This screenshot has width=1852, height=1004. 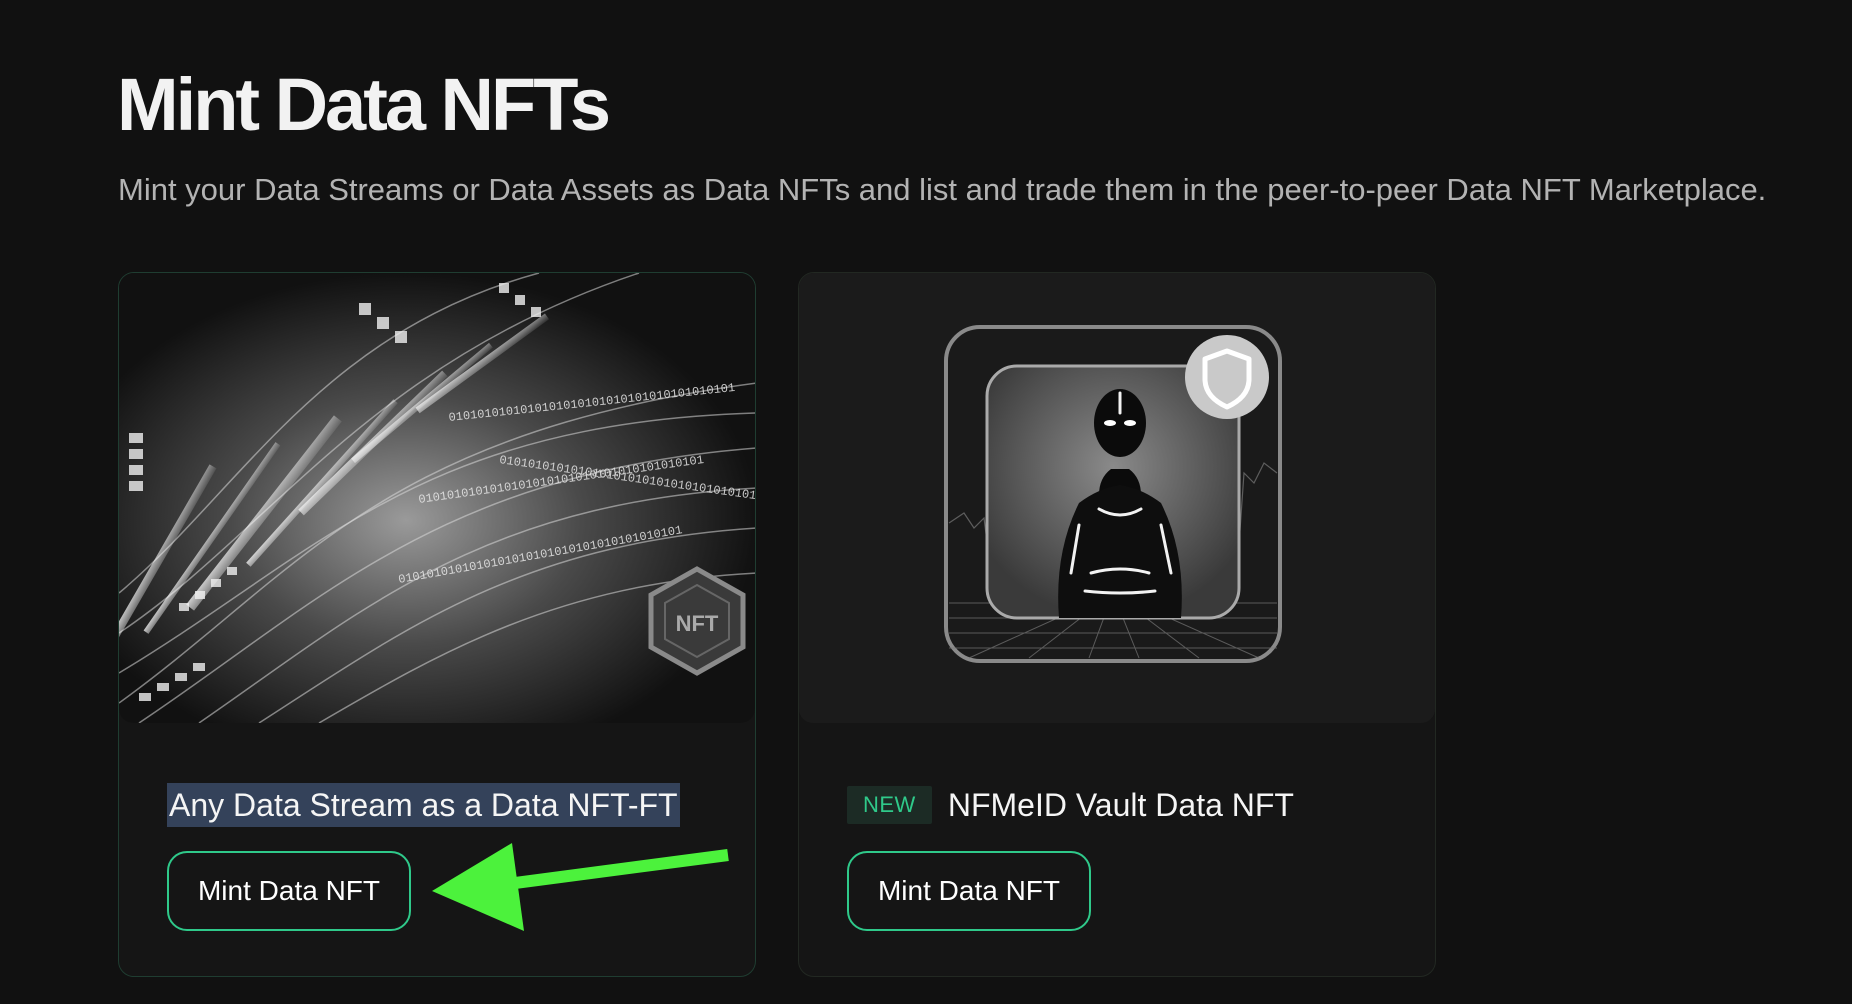 I want to click on card-title-row: Any Data Stream as a Data NFT-FT, so click(x=423, y=805).